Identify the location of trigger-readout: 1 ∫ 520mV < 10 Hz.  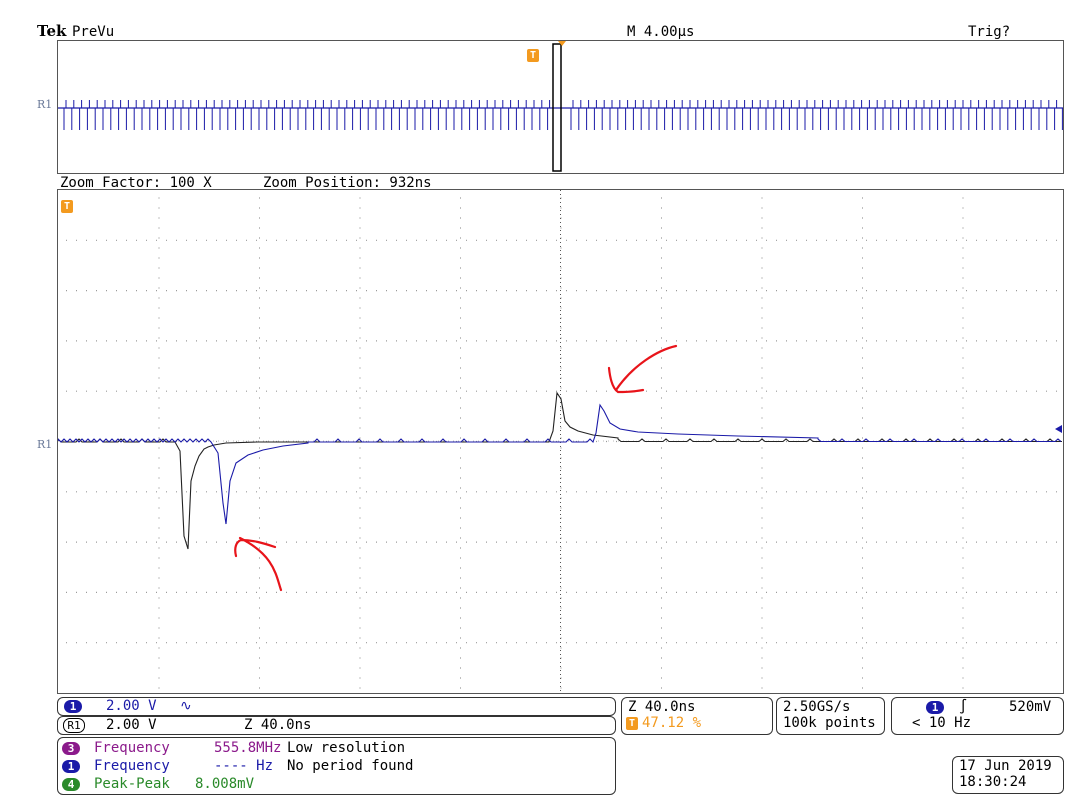
(977, 716).